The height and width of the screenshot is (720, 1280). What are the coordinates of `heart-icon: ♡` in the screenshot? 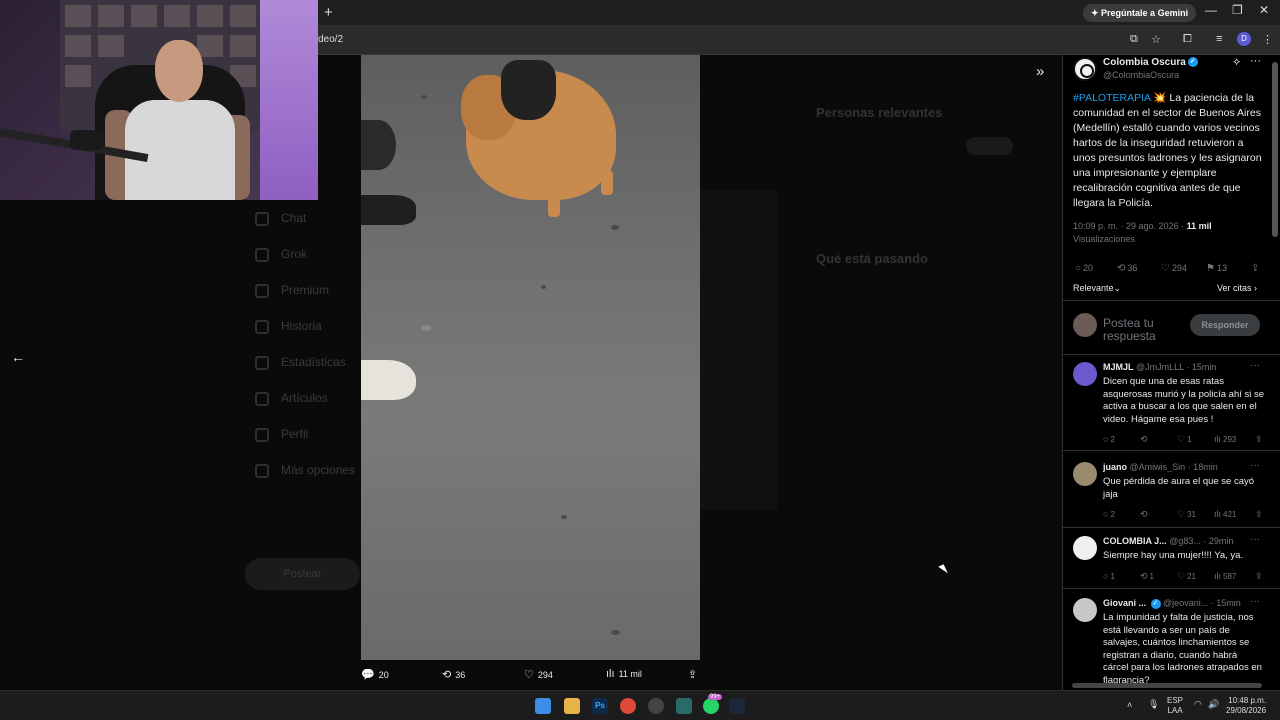 It's located at (1165, 268).